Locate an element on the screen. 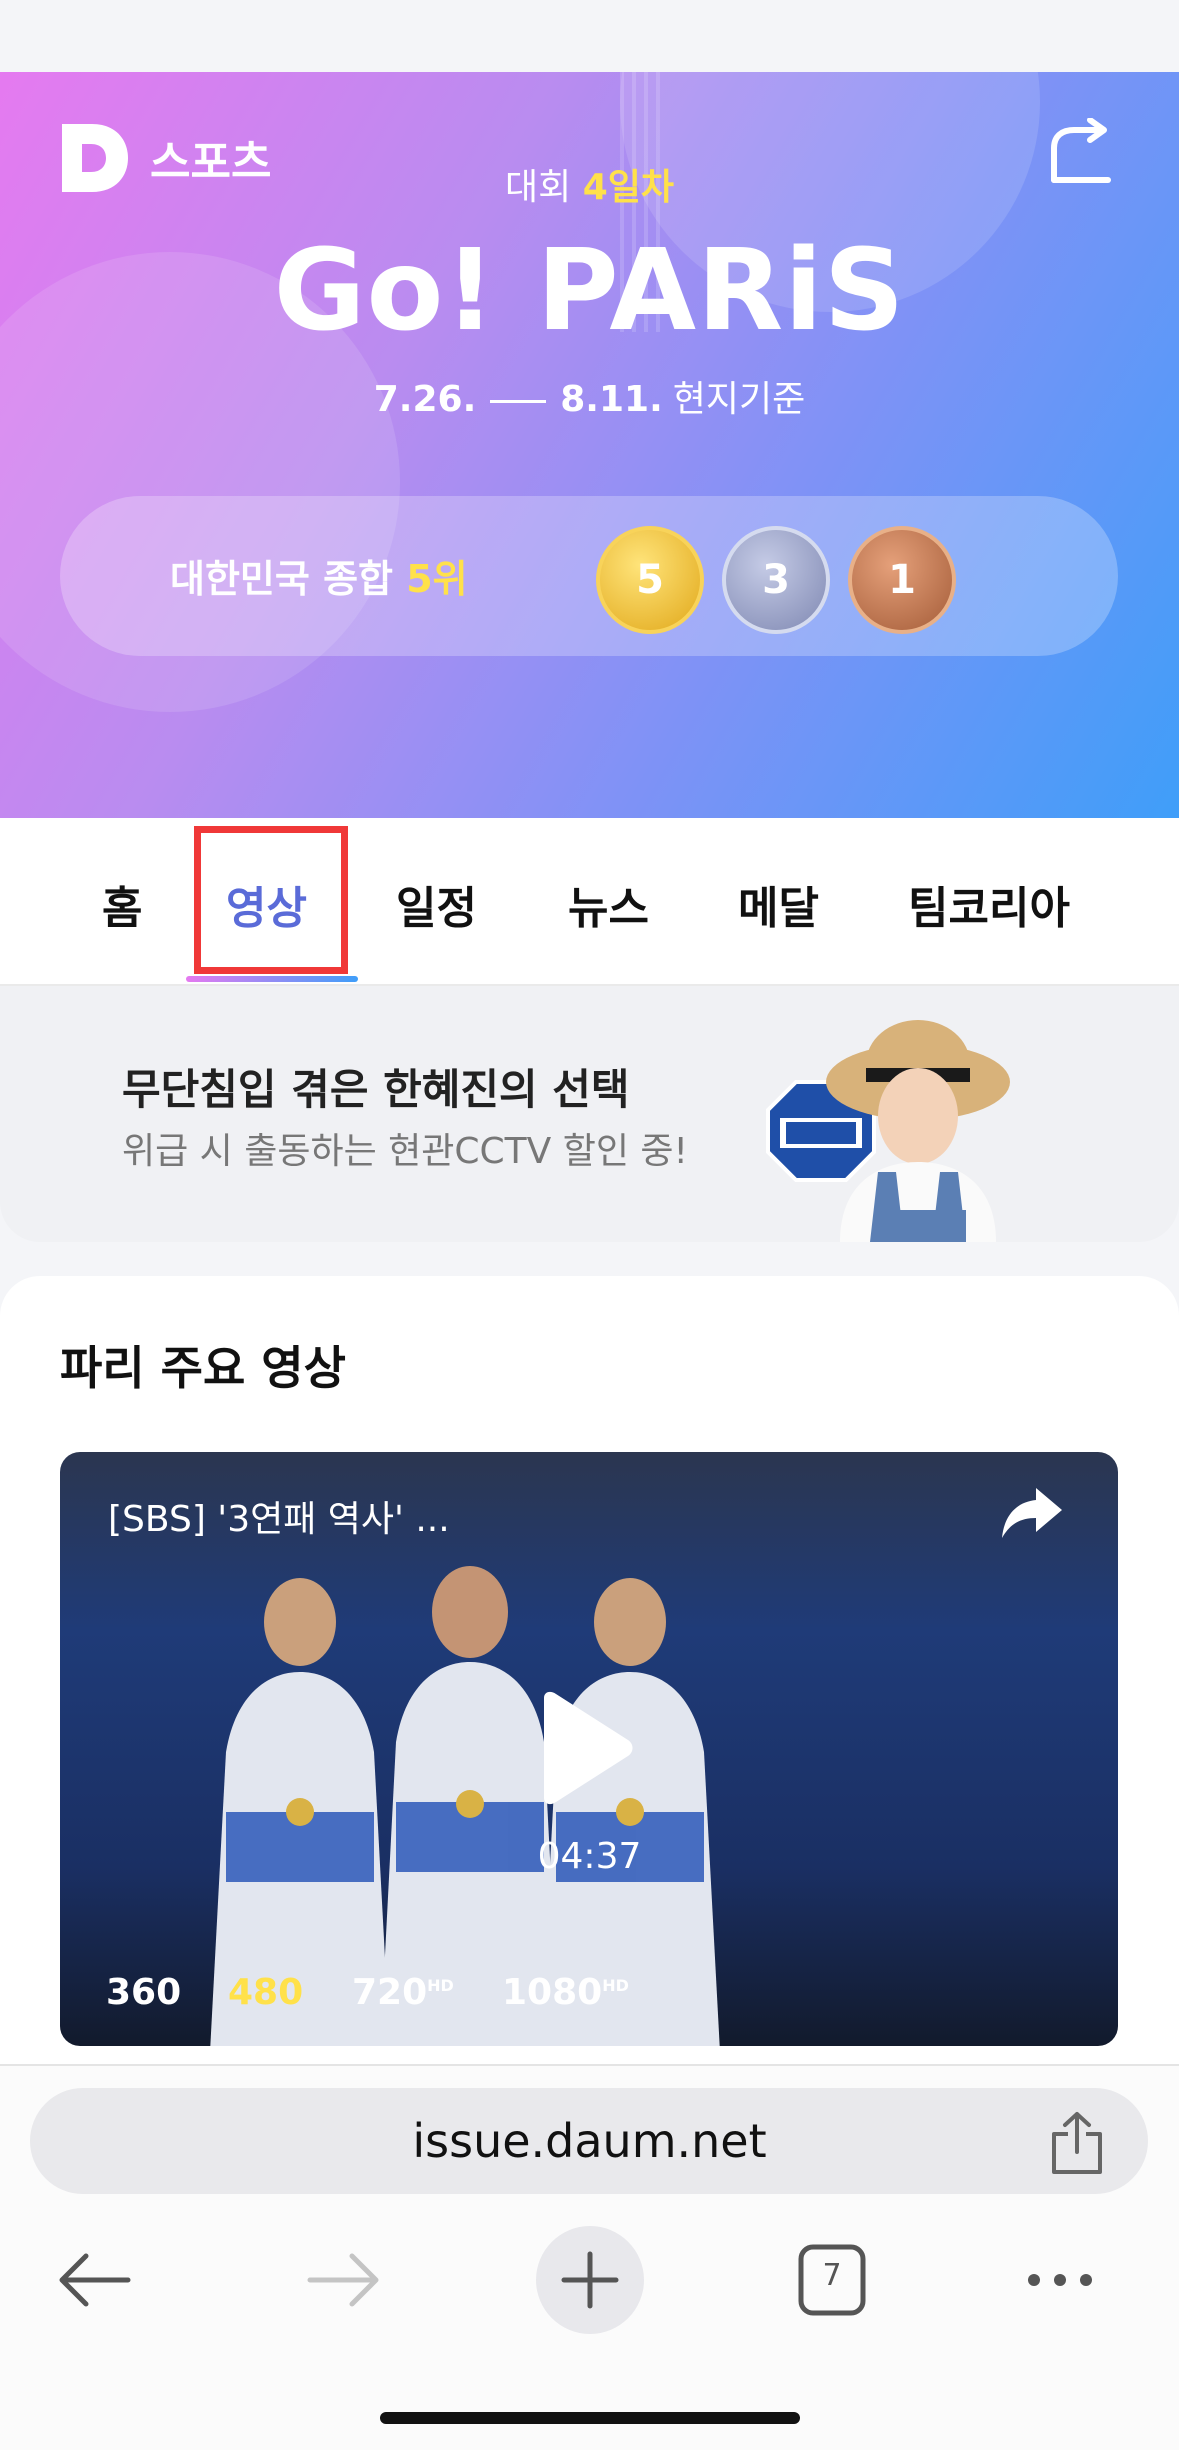 This screenshot has width=1179, height=2450. quality-option-480: 480 is located at coordinates (265, 1992).